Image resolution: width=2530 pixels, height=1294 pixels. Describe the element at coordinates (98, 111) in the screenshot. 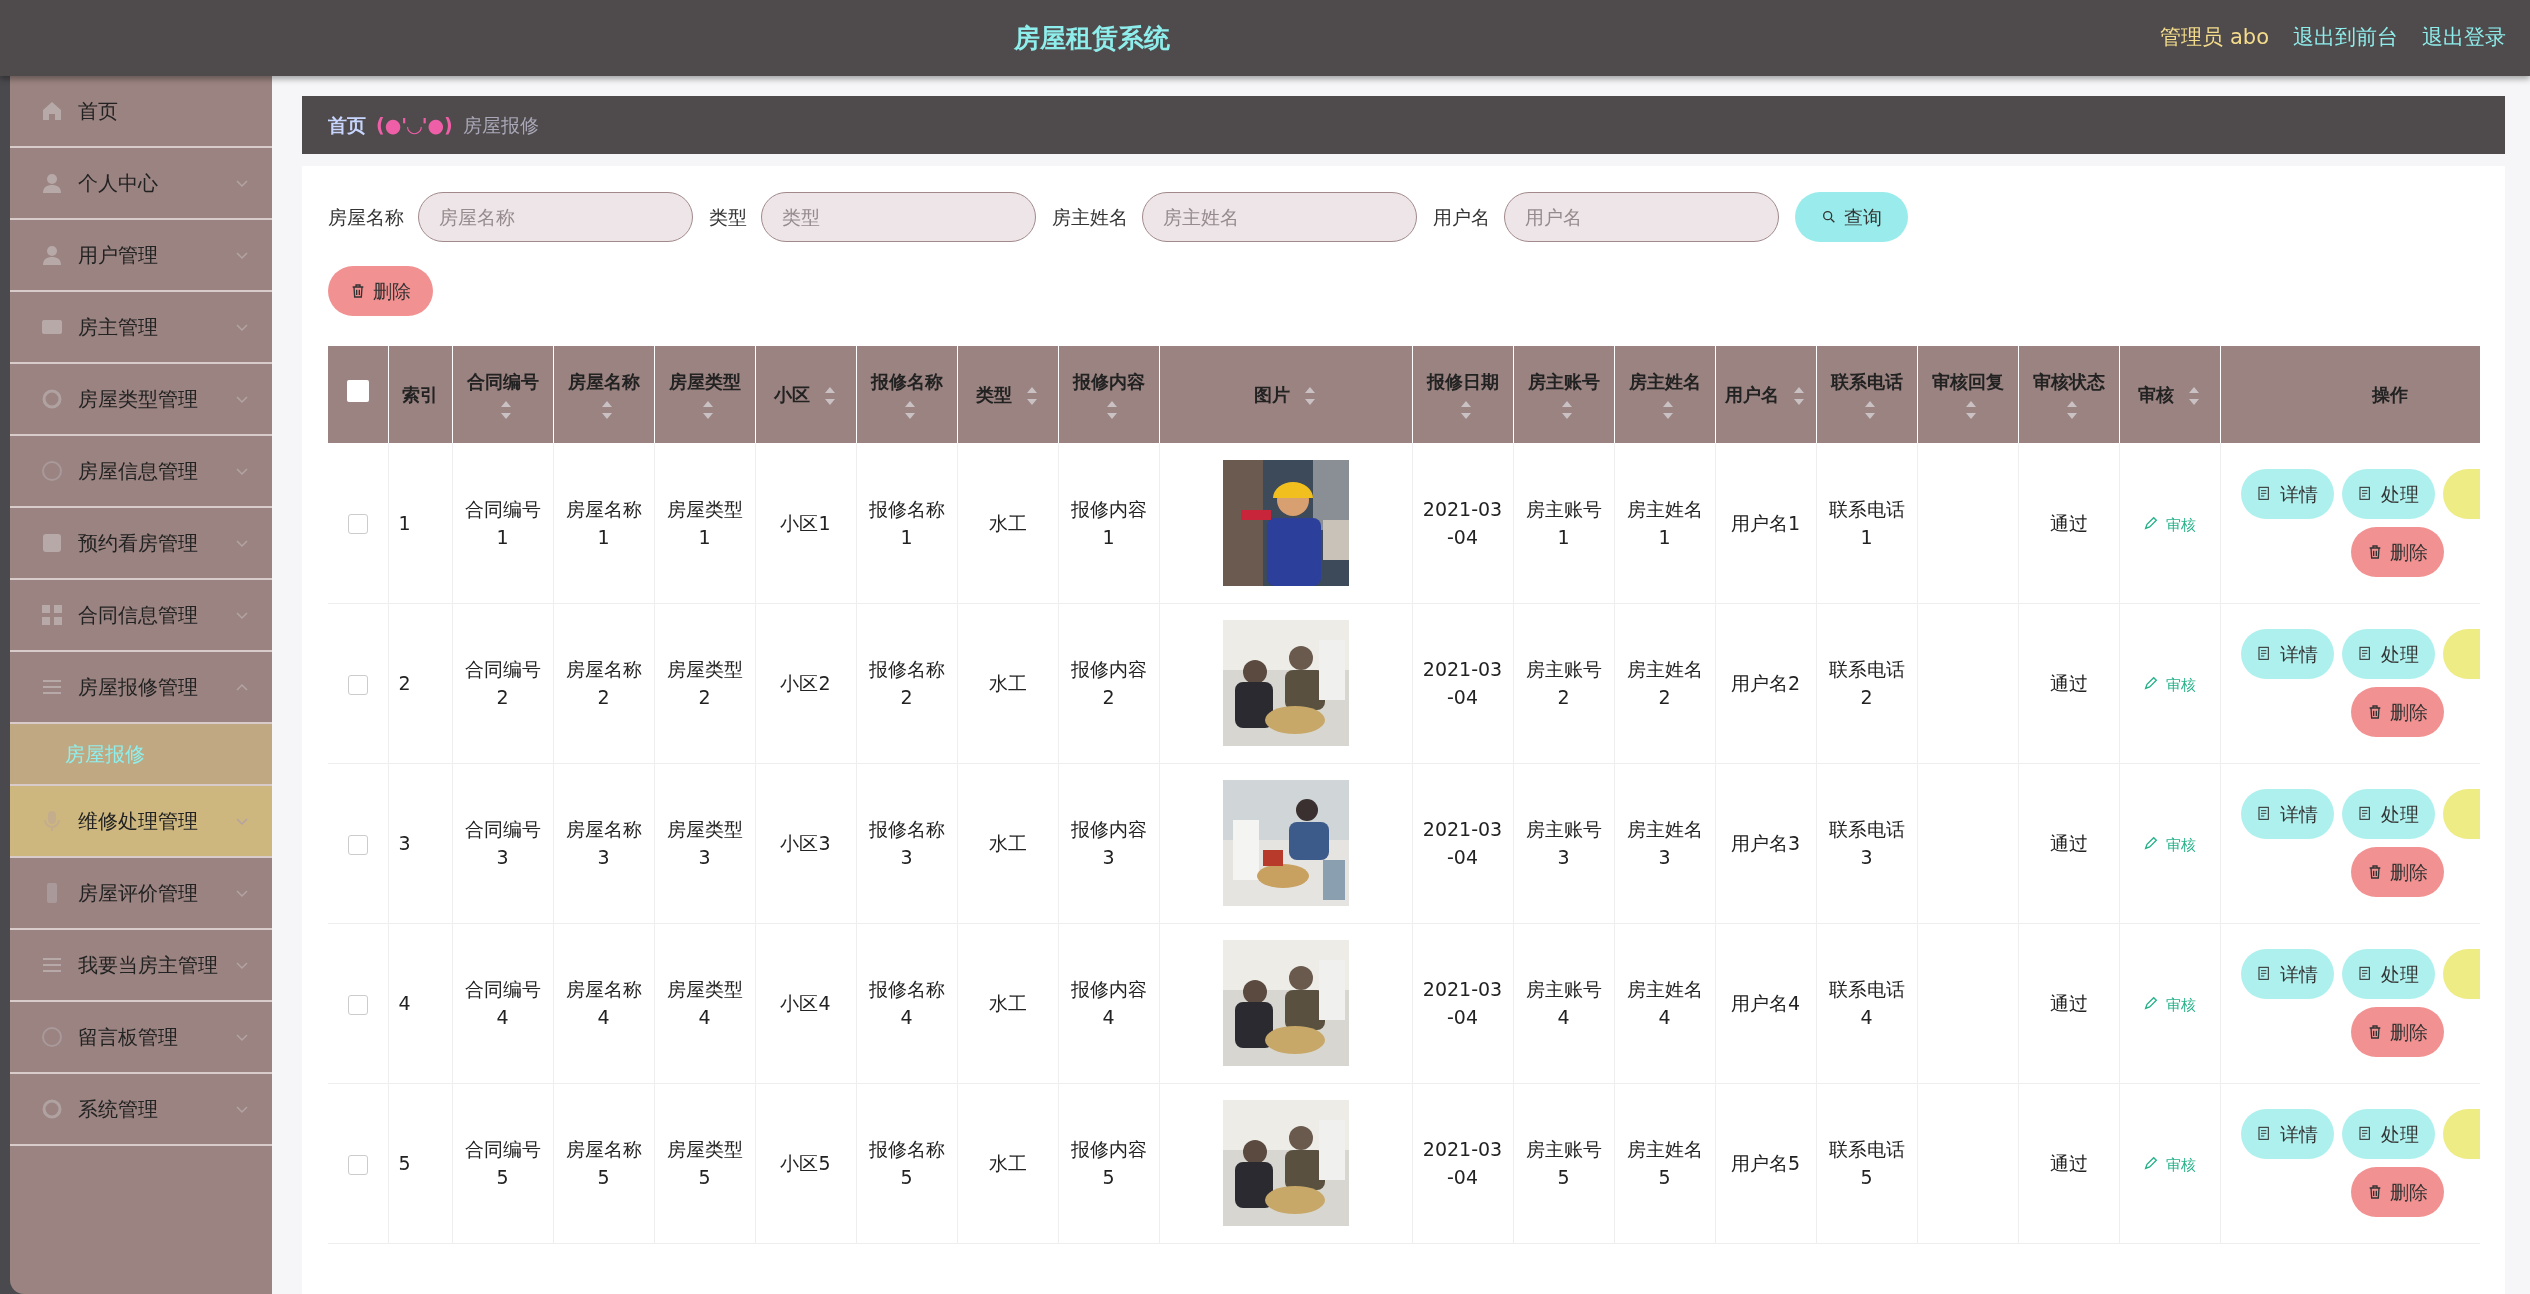

I see `sidebar-label: 首页` at that location.